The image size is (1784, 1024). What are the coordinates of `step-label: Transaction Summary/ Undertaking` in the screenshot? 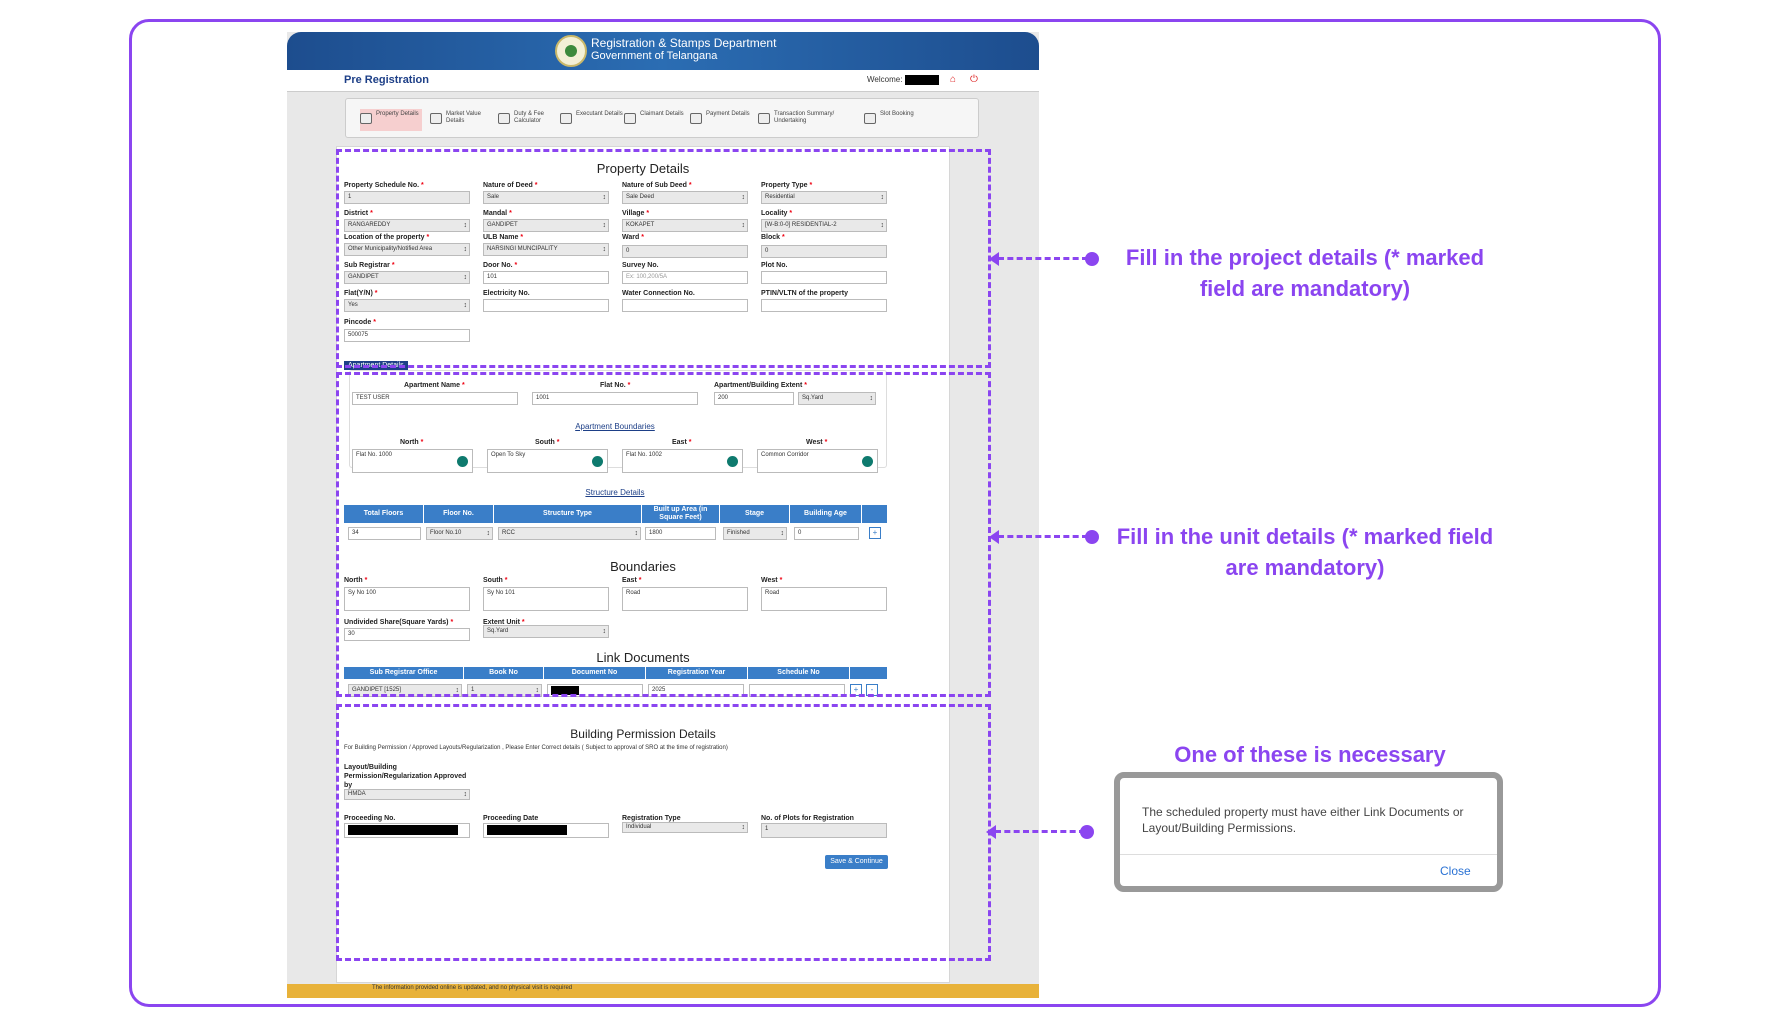 It's located at (804, 117).